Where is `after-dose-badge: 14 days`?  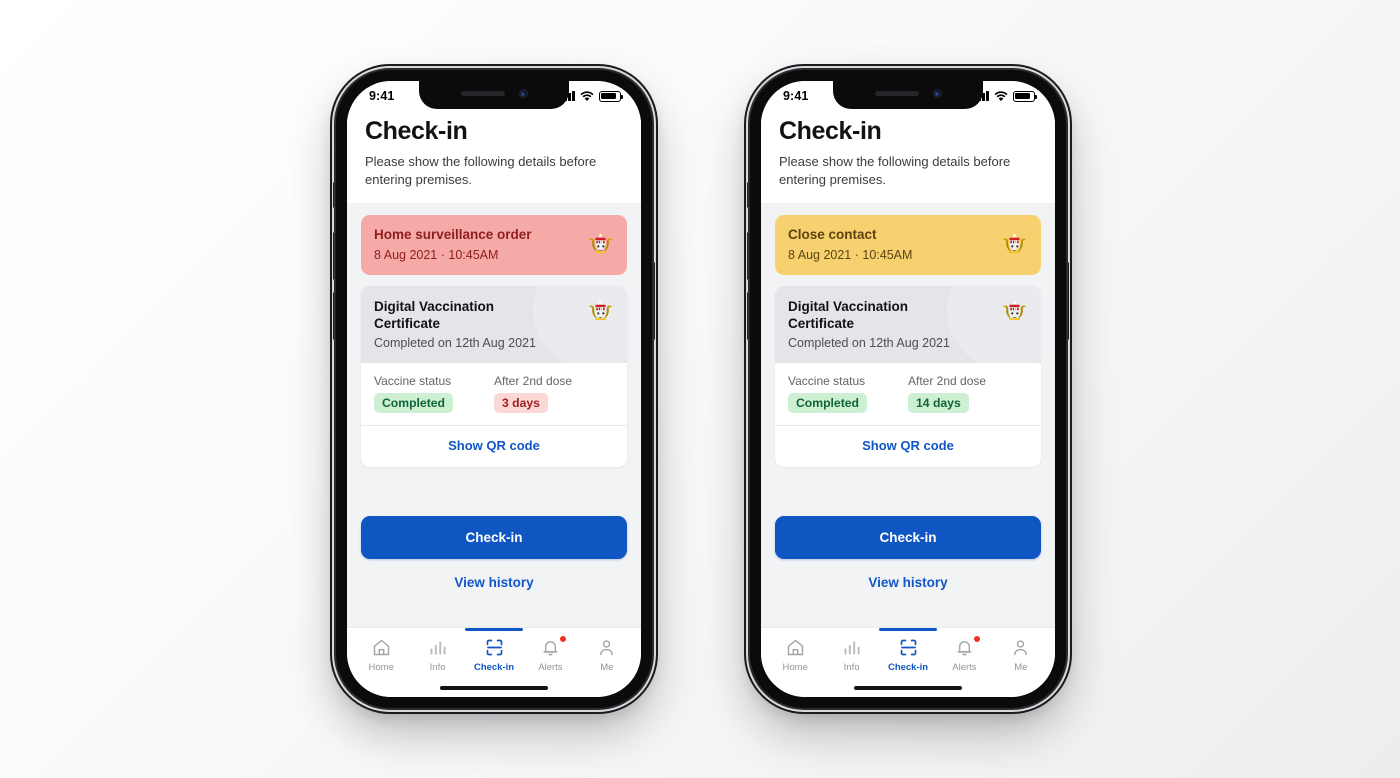 after-dose-badge: 14 days is located at coordinates (938, 403).